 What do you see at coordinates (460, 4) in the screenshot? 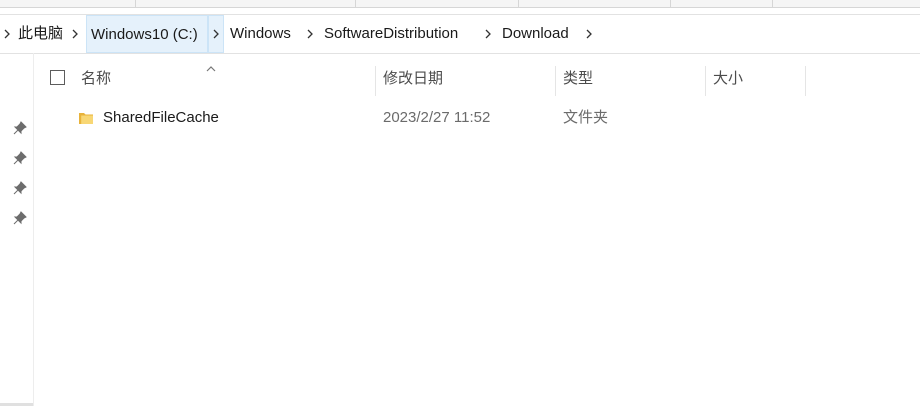
I see `ribbon-strip` at bounding box center [460, 4].